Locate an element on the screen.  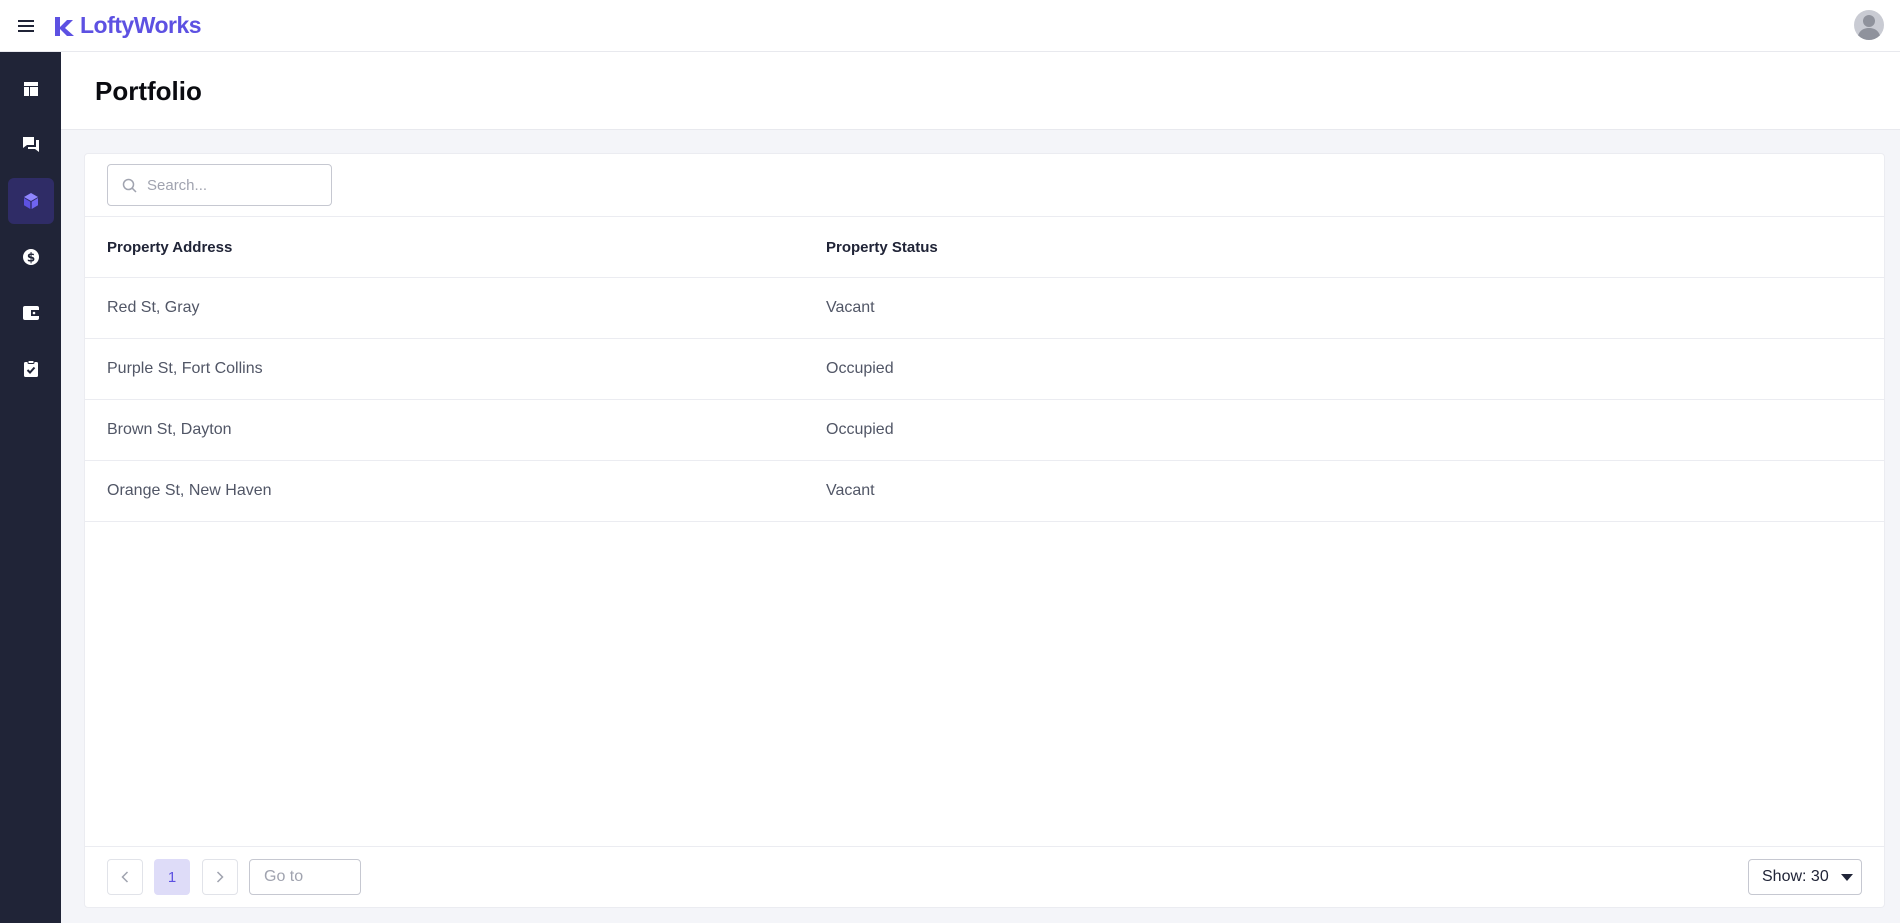
chevron-right-icon is located at coordinates (220, 877).